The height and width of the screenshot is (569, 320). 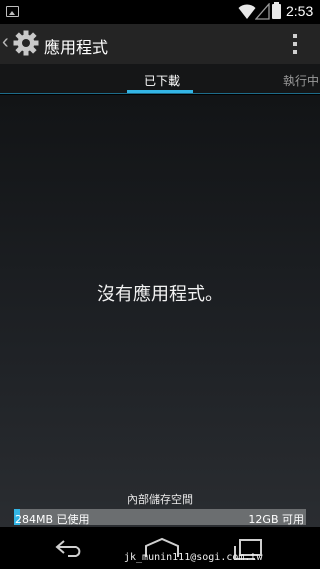 What do you see at coordinates (12, 11) in the screenshot?
I see `image-notification-icon` at bounding box center [12, 11].